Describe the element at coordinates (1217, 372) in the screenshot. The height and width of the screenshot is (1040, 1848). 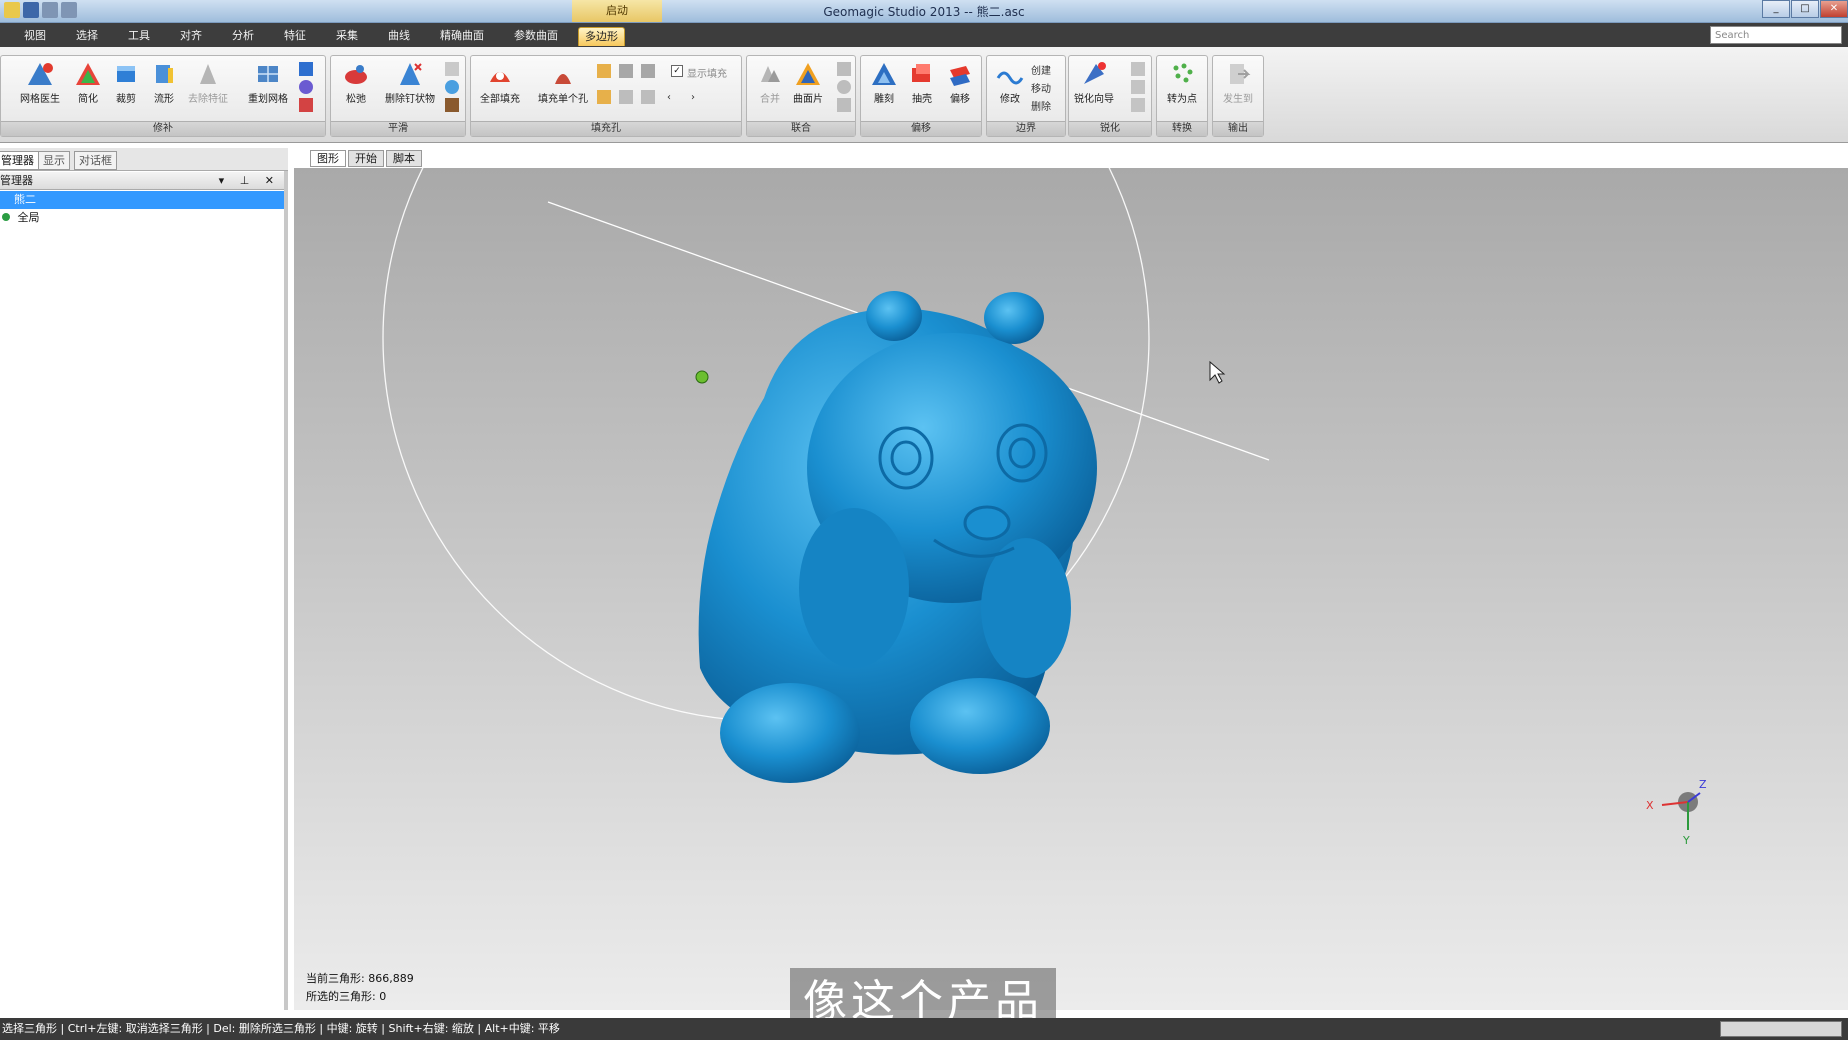
I see `mouse-cursor-icon` at that location.